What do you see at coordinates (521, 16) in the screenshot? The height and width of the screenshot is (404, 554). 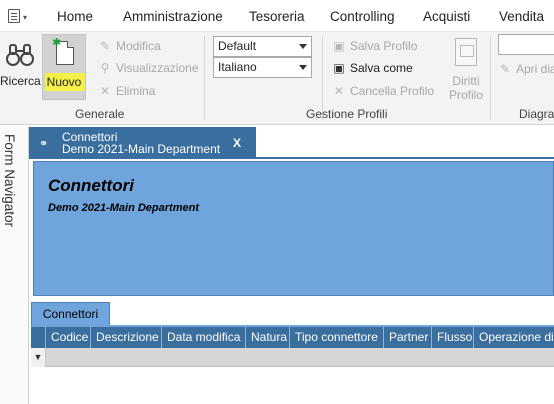 I see `menu-vendita: Vendita` at bounding box center [521, 16].